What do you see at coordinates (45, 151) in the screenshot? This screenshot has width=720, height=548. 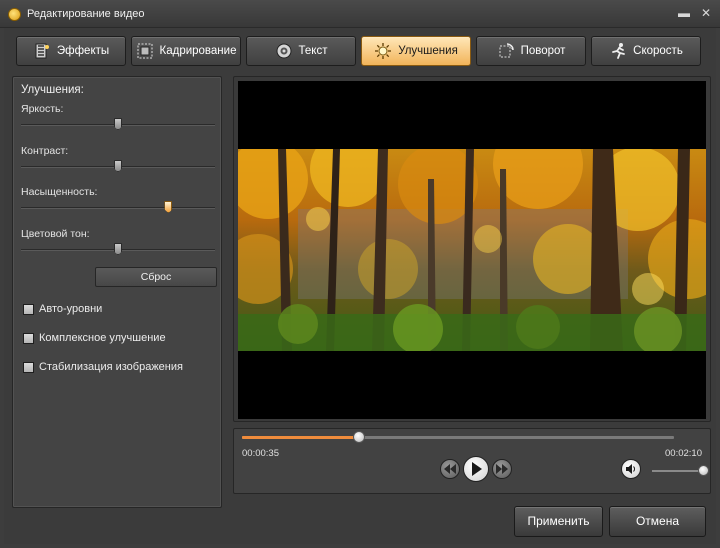 I see `contrast-label: Контраст:` at bounding box center [45, 151].